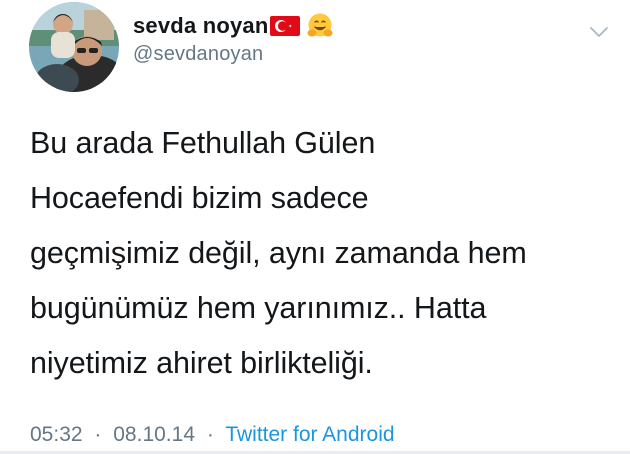 The height and width of the screenshot is (454, 630). I want to click on hugging-face-icon, so click(320, 25).